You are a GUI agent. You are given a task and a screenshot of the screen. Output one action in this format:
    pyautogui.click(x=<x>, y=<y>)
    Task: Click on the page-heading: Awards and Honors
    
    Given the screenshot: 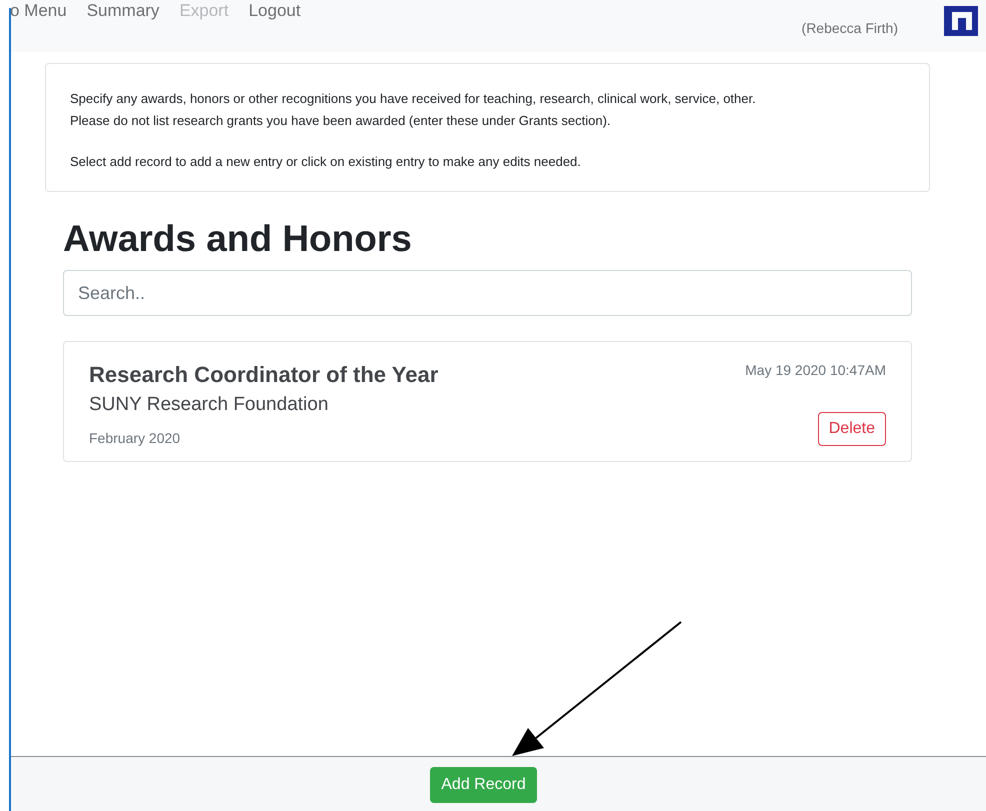 What is the action you would take?
    pyautogui.click(x=238, y=239)
    